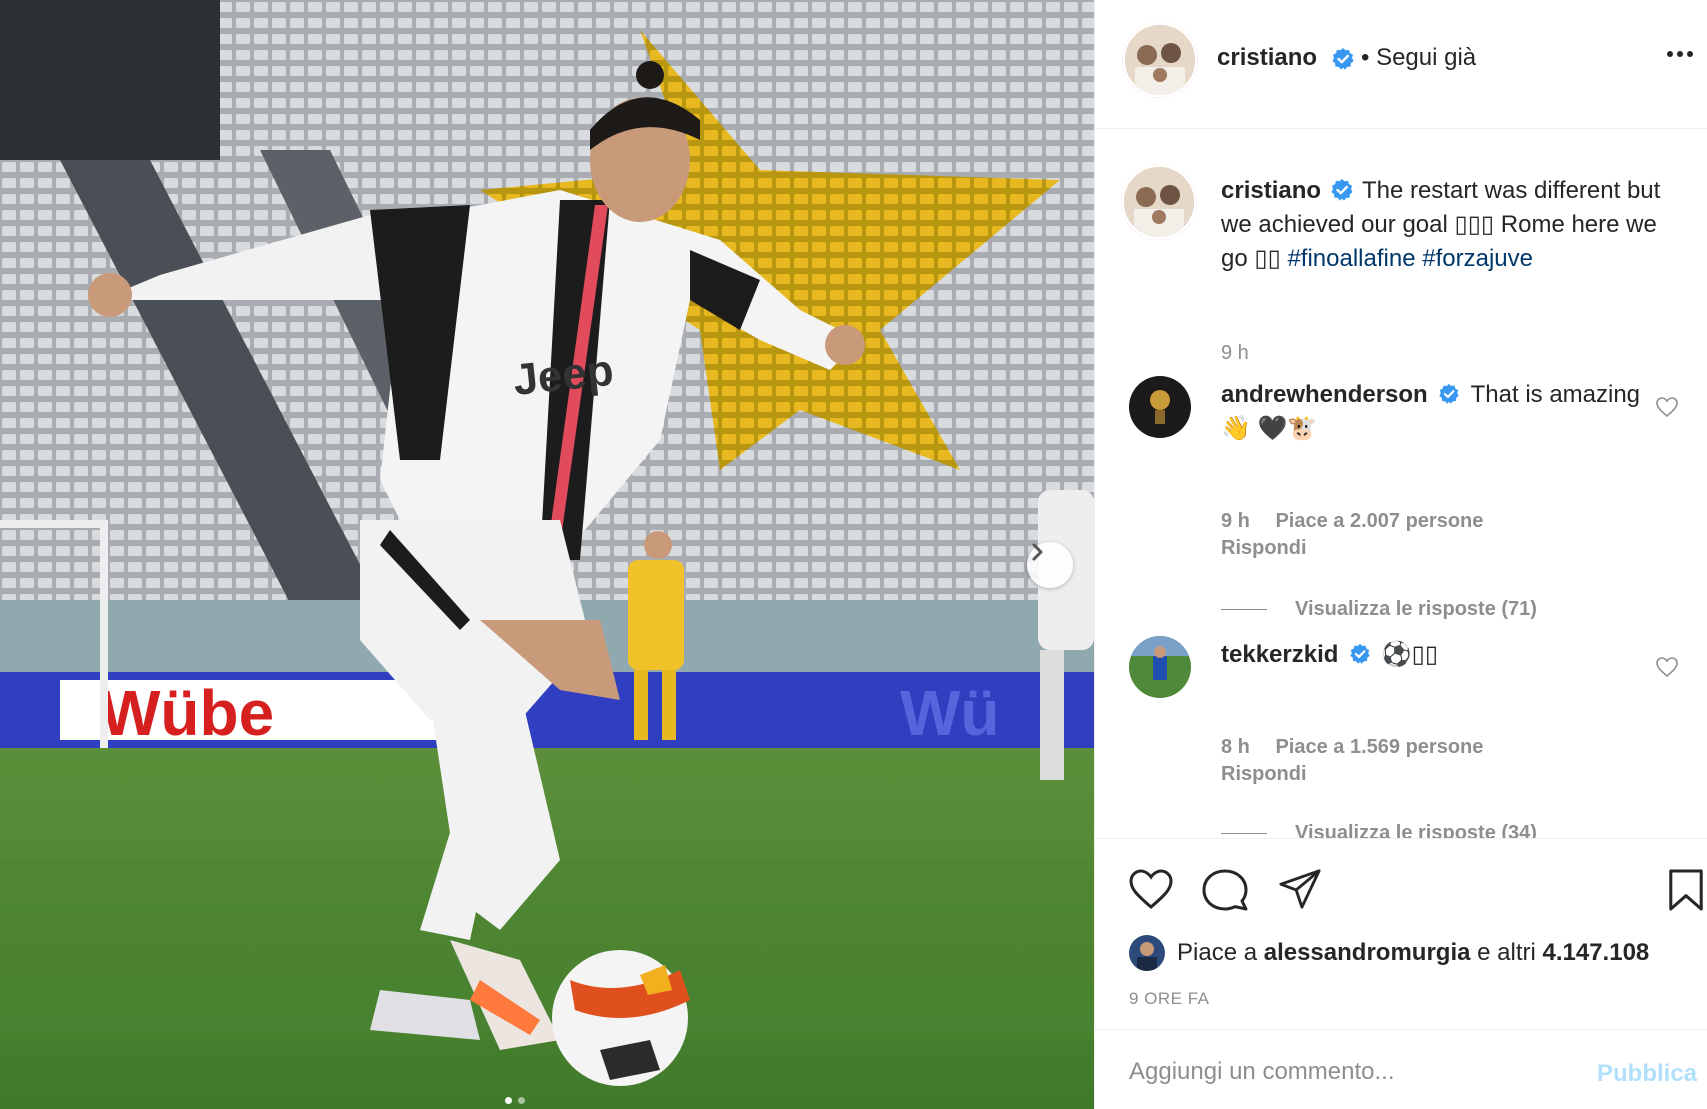  I want to click on follow-status-button: • Segui già, so click(1418, 58).